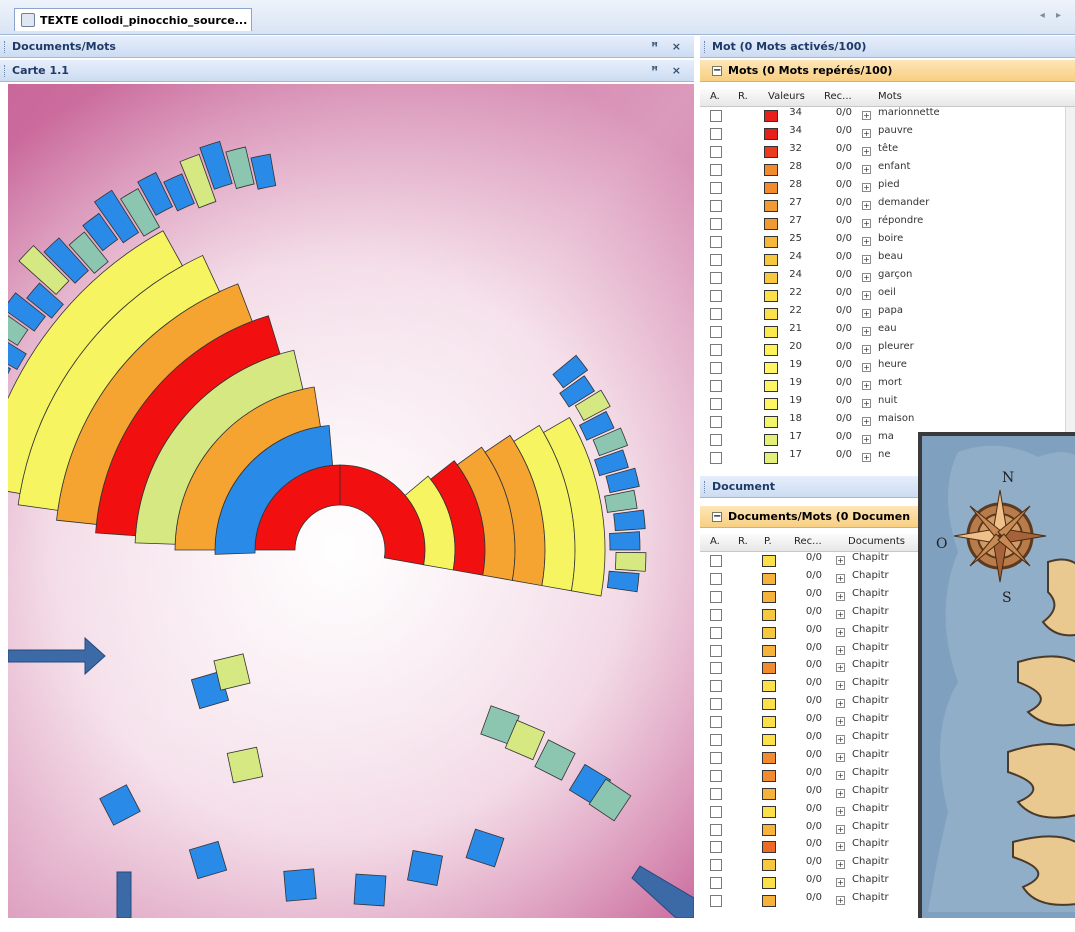  I want to click on col-mots: Mots, so click(890, 96).